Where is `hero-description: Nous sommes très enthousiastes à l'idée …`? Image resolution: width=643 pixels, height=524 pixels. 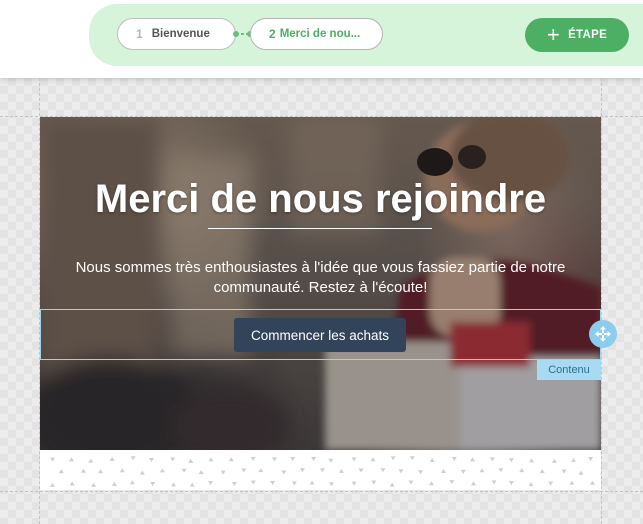
hero-description: Nous sommes très enthousiastes à l'idée … is located at coordinates (320, 278).